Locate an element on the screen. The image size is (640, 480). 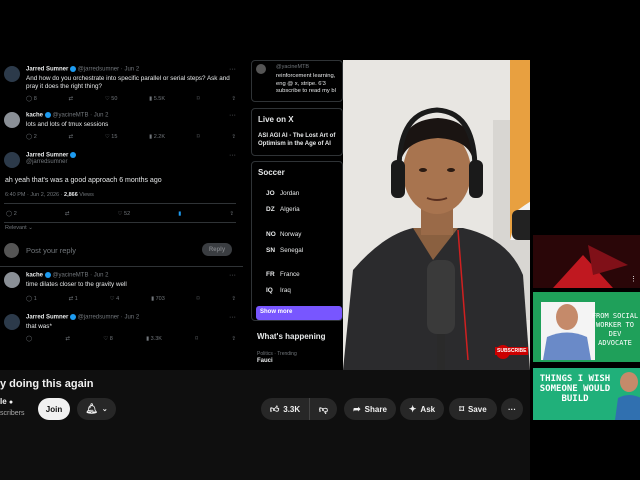
like-icon: ♡ 15 is located at coordinates (111, 137).